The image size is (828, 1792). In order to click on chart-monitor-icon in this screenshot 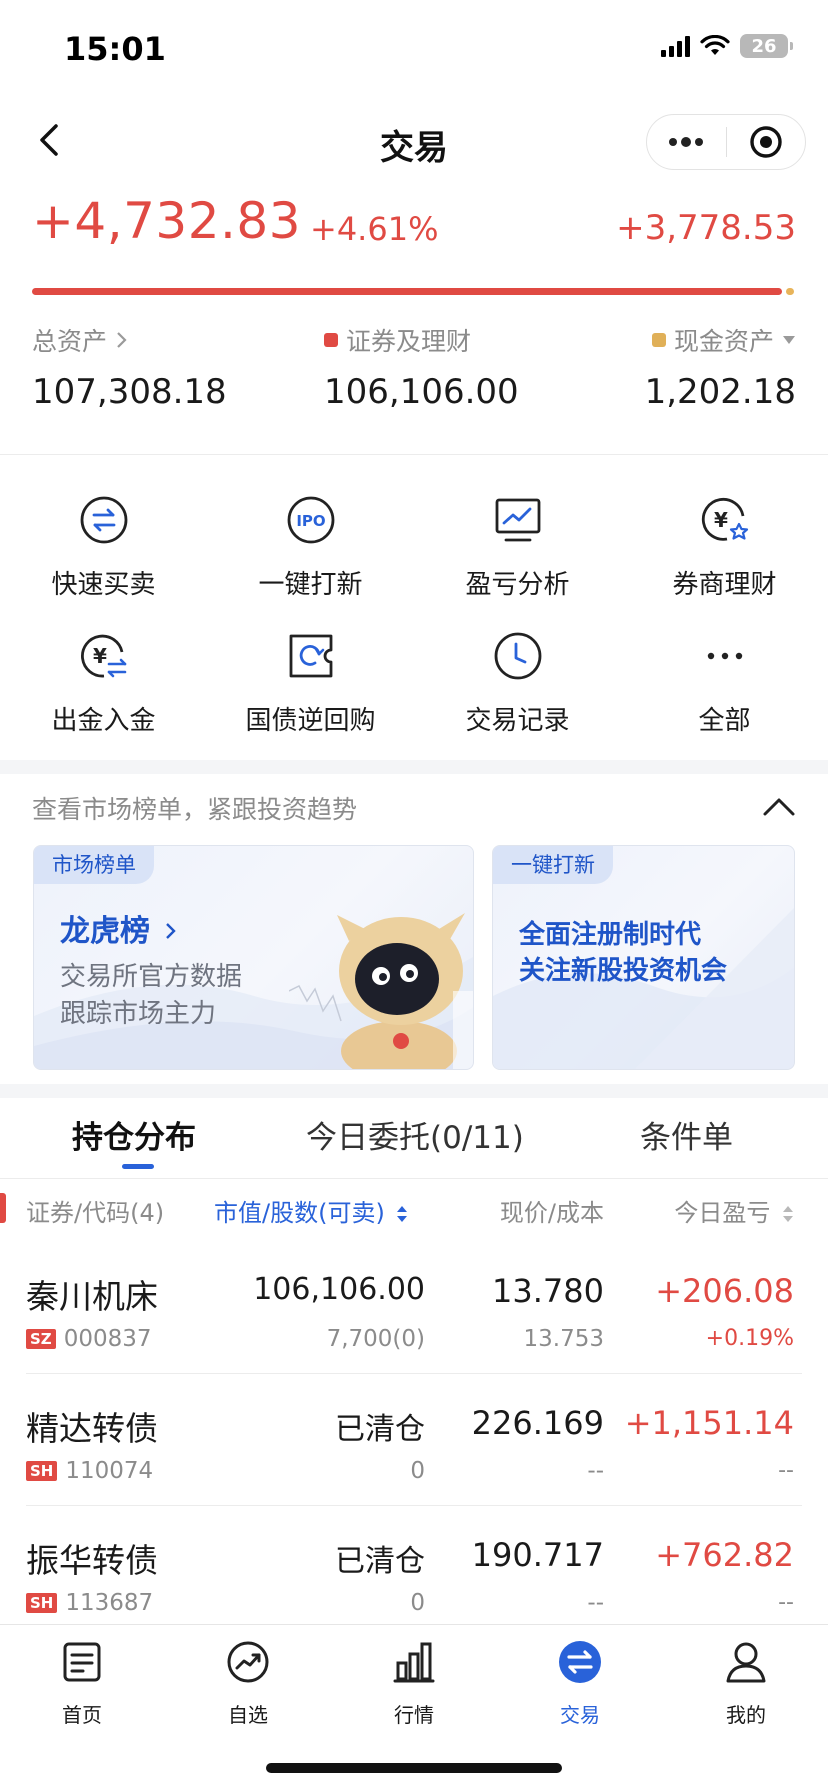, I will do `click(518, 520)`.